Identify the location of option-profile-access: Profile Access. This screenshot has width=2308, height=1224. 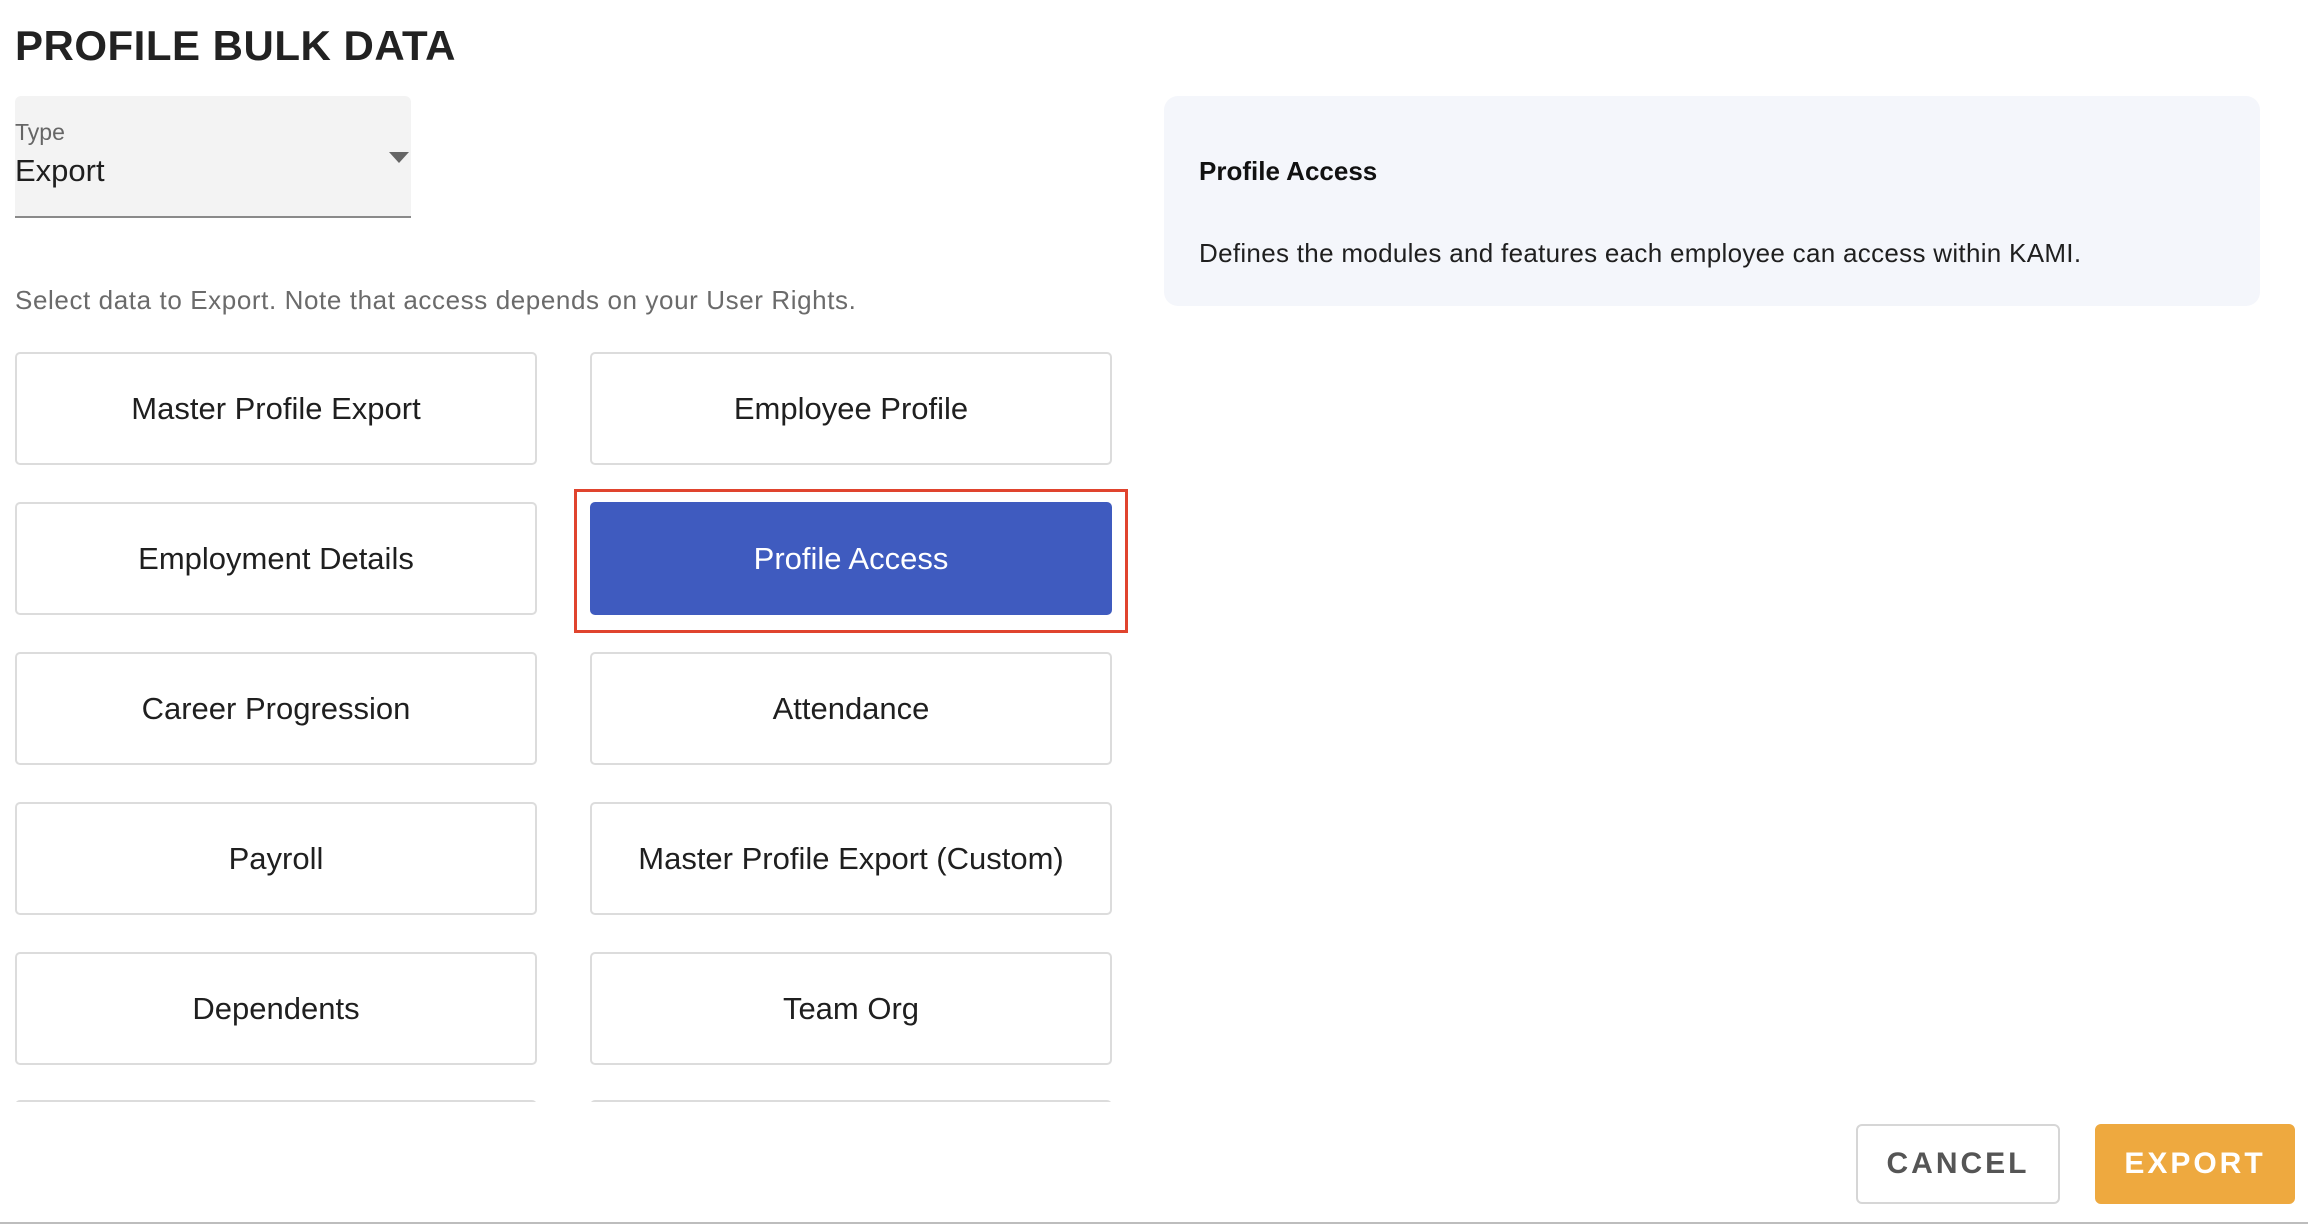
(851, 558).